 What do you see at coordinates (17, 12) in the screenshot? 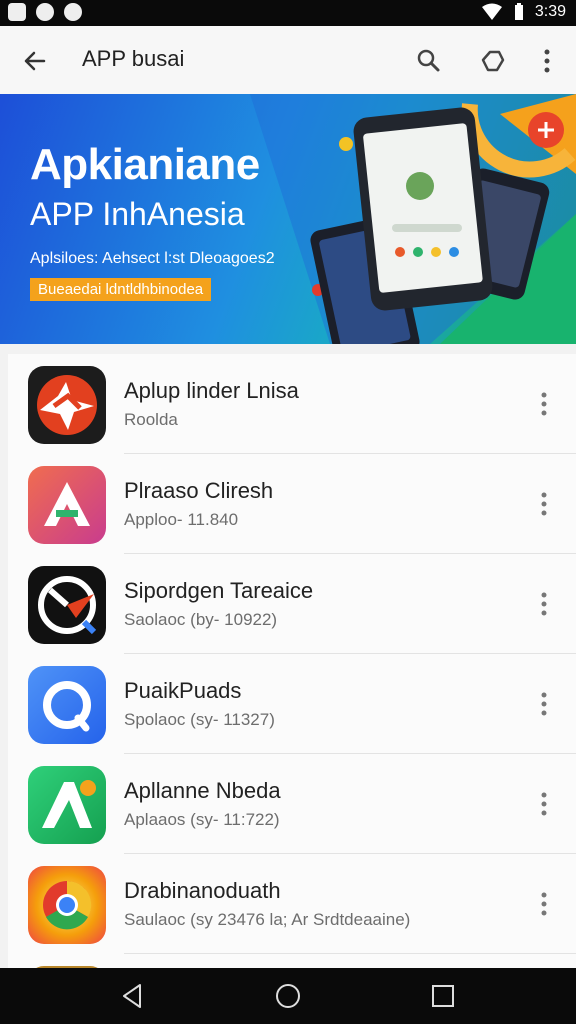
I see `gallery-notification-icon` at bounding box center [17, 12].